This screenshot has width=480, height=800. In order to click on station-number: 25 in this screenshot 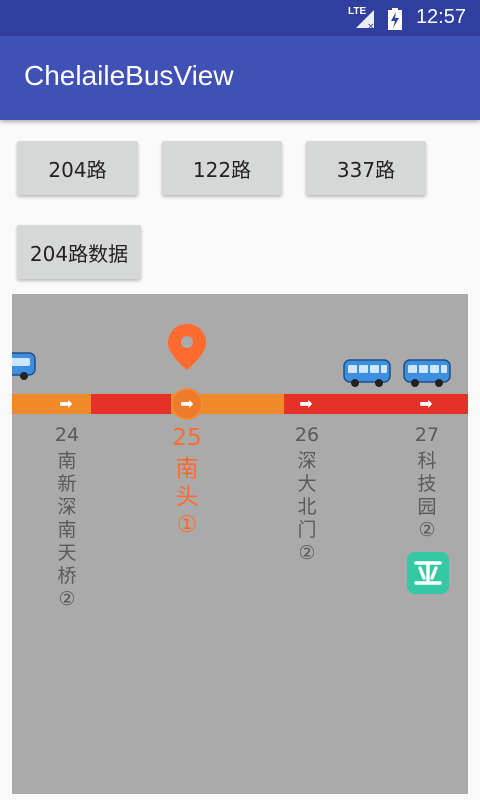, I will do `click(187, 438)`.